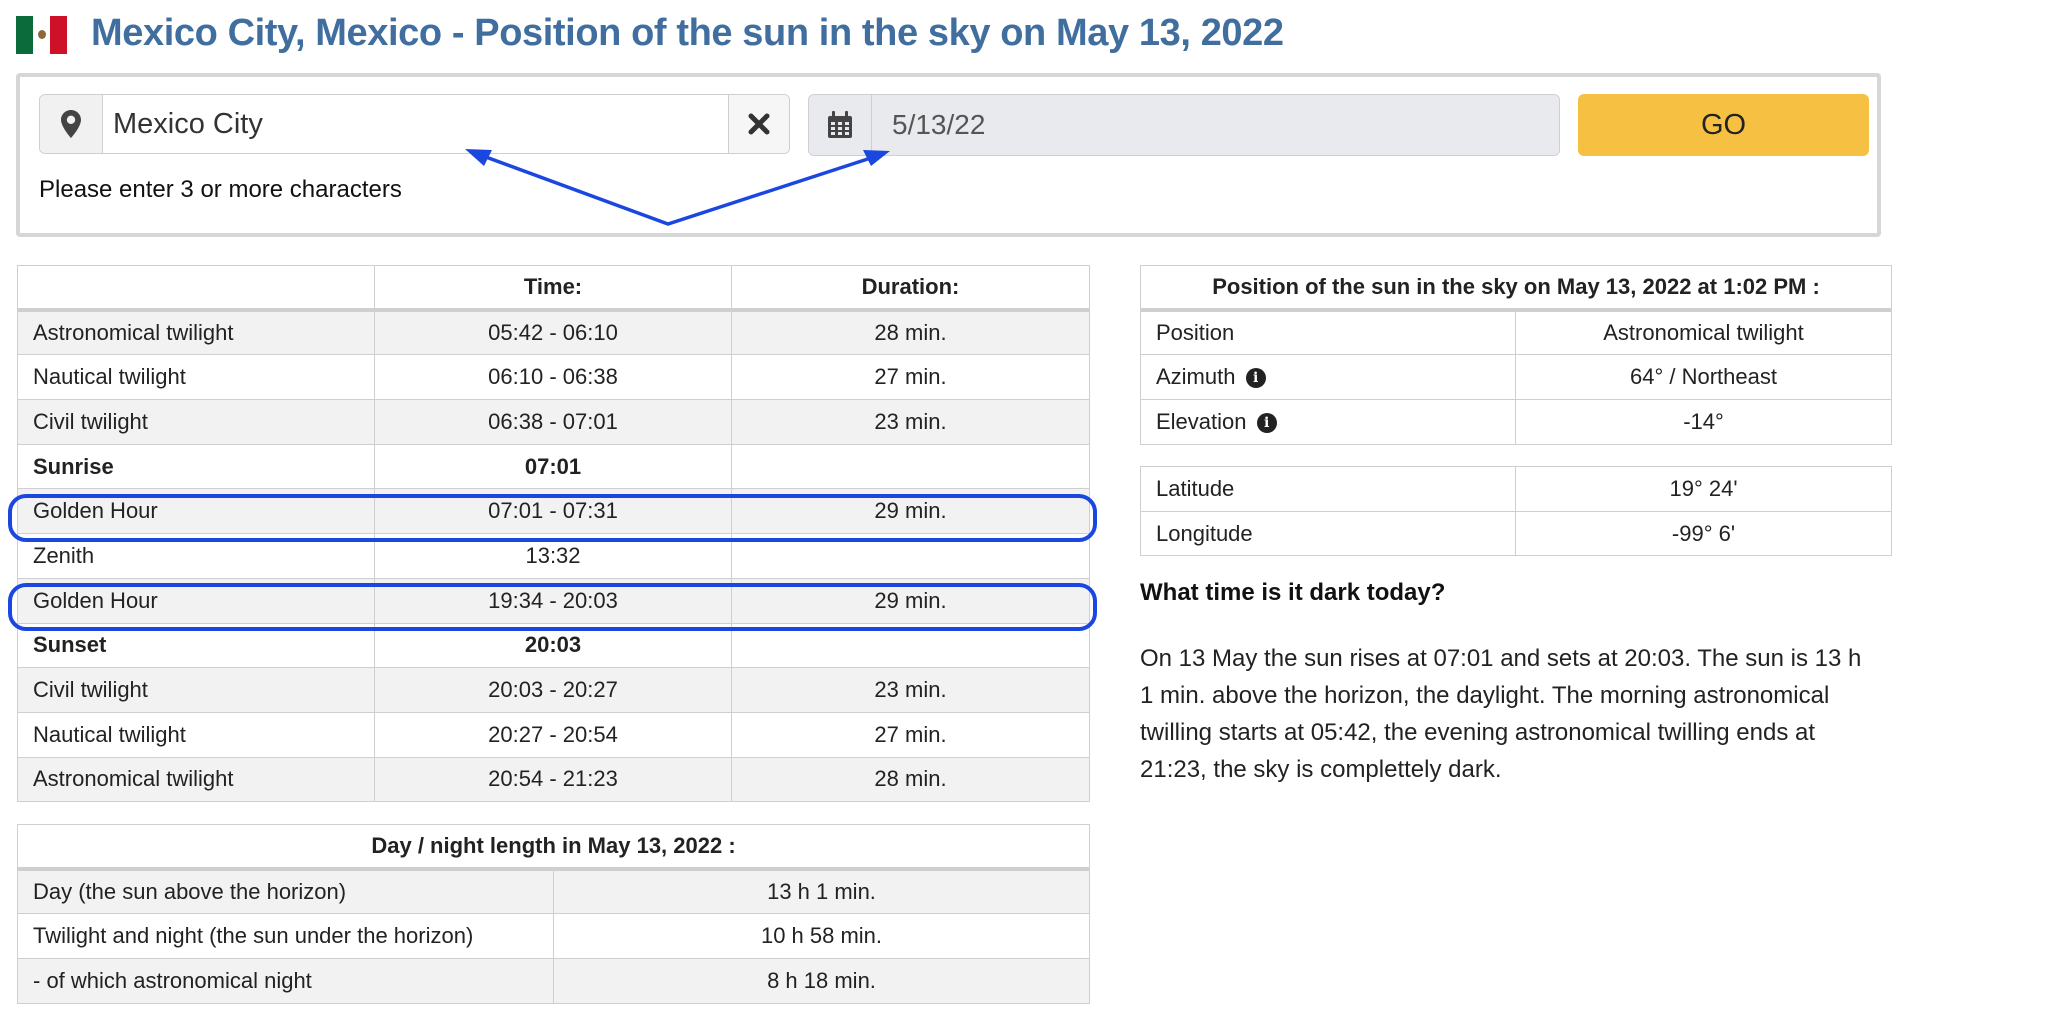 The height and width of the screenshot is (1024, 2072). What do you see at coordinates (910, 289) in the screenshot?
I see `column-header-duration: Duration:` at bounding box center [910, 289].